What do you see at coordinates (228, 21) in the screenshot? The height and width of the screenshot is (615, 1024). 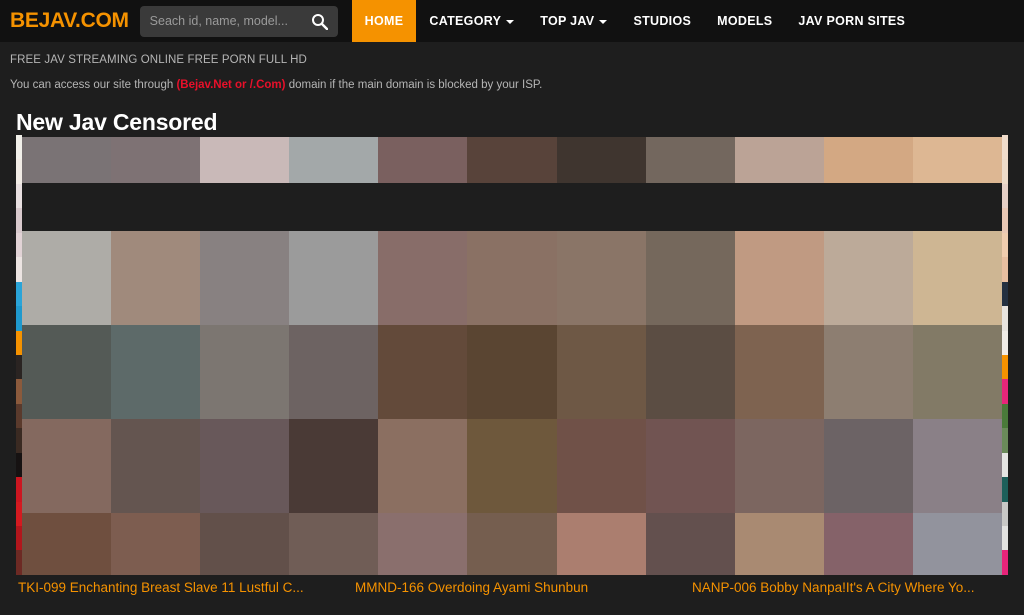 I see `search-input` at bounding box center [228, 21].